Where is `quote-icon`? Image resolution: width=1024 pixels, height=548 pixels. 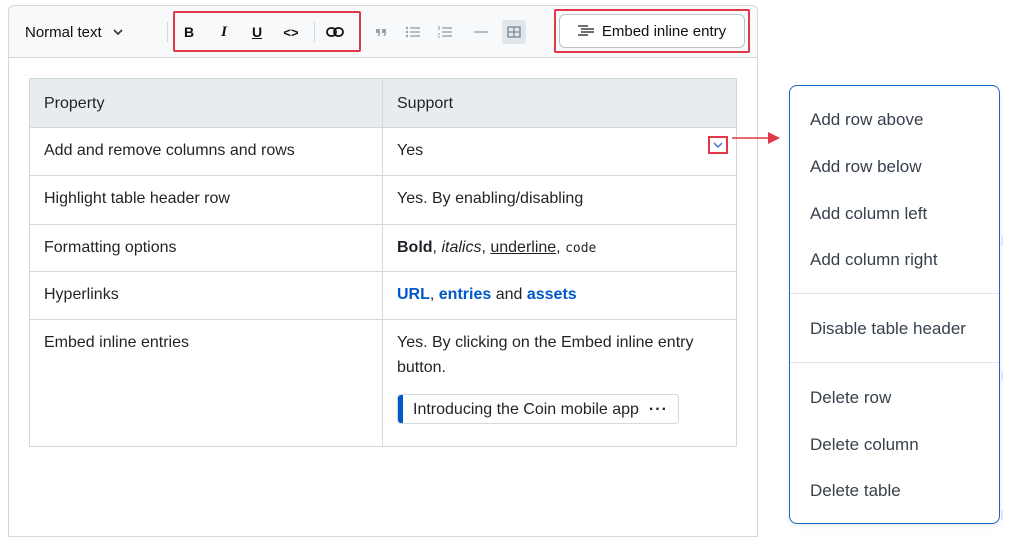 quote-icon is located at coordinates (381, 33).